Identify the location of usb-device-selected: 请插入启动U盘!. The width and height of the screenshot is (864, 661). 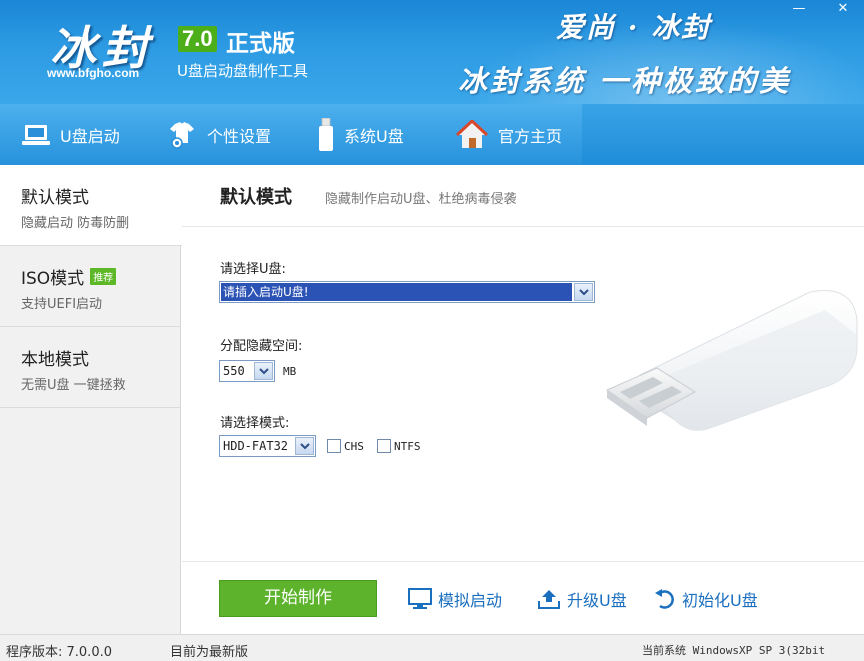
(396, 292).